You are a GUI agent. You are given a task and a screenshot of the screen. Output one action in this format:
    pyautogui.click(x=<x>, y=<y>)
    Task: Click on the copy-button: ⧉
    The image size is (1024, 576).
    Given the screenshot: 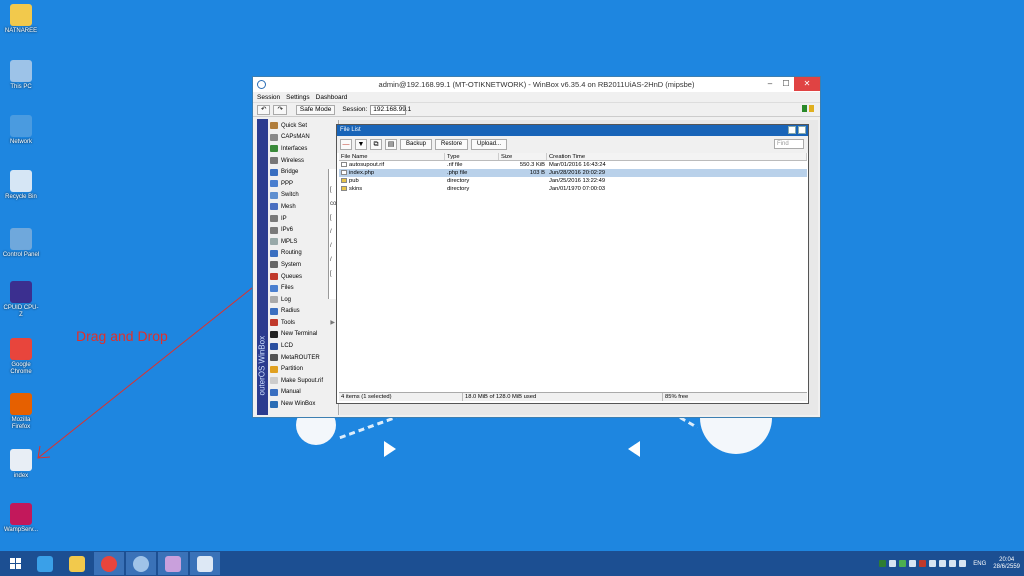 What is the action you would take?
    pyautogui.click(x=376, y=144)
    